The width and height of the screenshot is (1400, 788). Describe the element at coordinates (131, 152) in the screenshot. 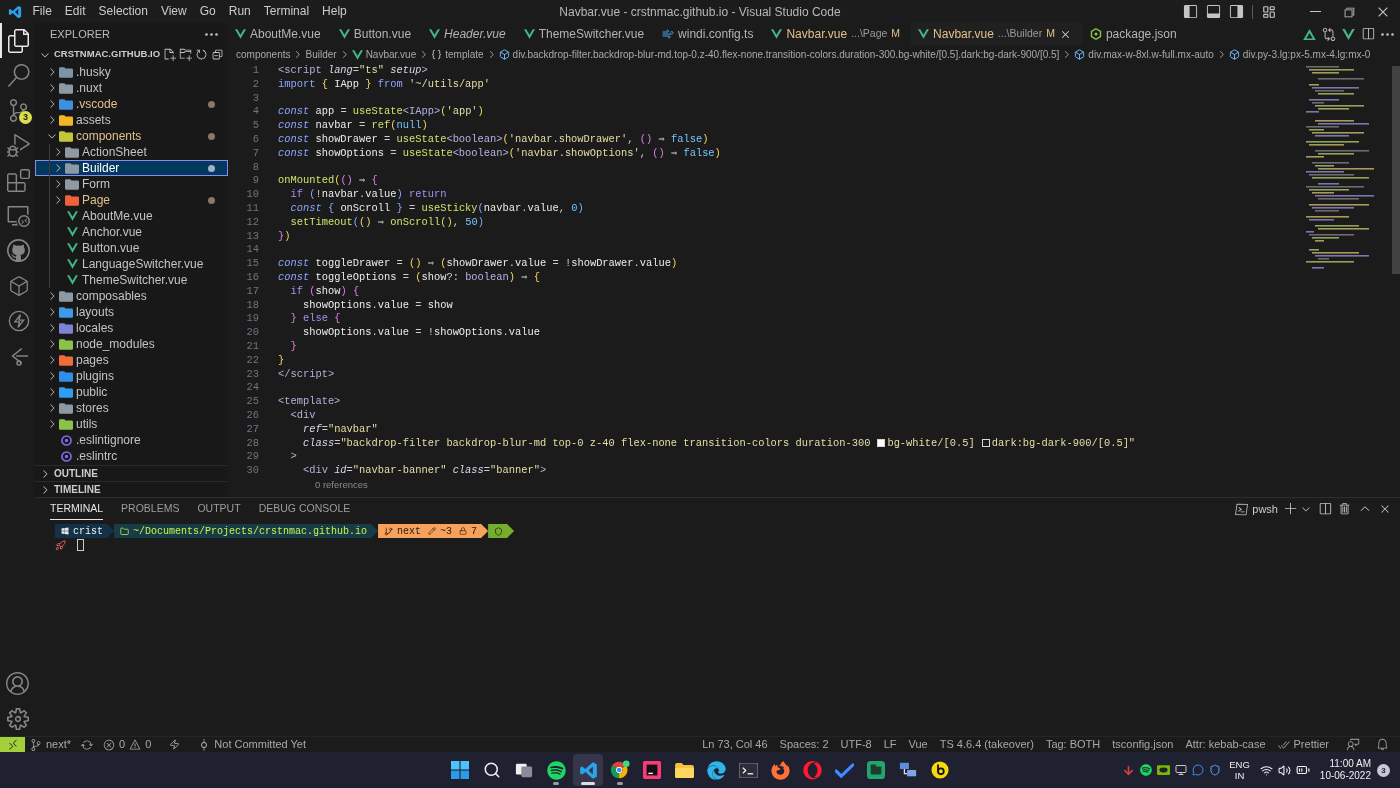

I see `tree-item: ActionSheet` at that location.